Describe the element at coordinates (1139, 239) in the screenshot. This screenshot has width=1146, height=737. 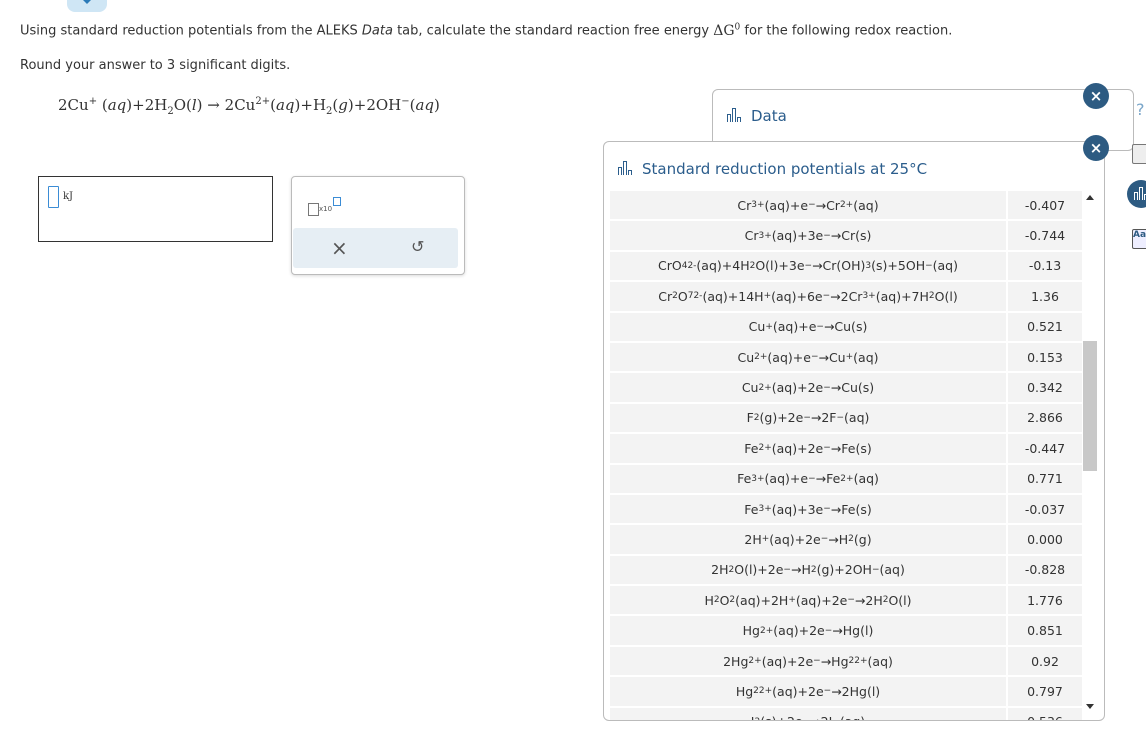
I see `periodic-table-icon: Aa` at that location.